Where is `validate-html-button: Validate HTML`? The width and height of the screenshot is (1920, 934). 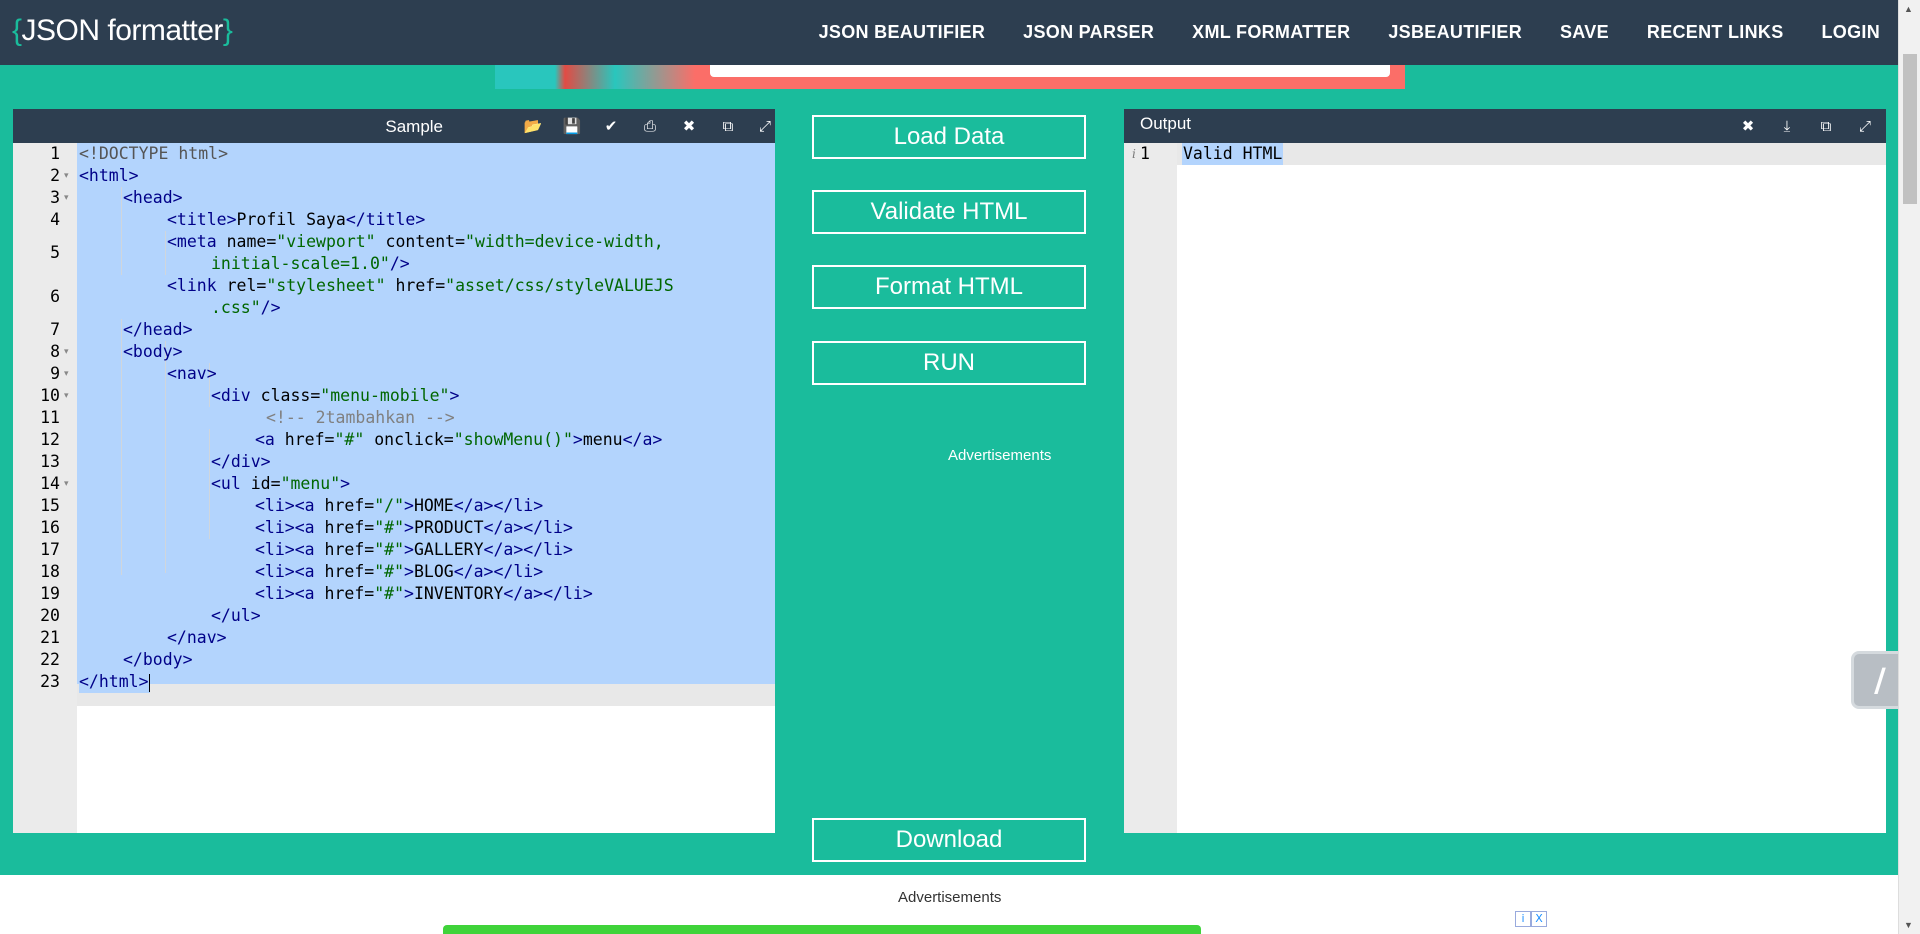 validate-html-button: Validate HTML is located at coordinates (949, 212).